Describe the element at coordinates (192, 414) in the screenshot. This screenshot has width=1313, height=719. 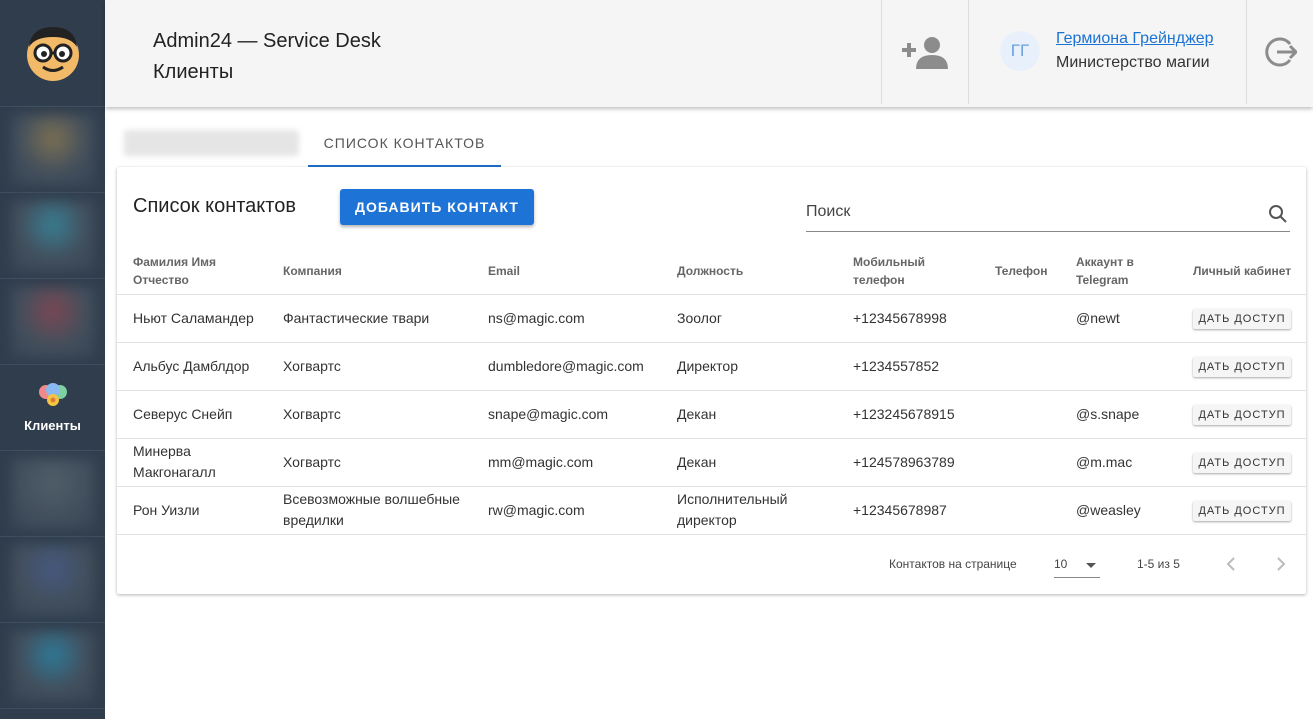
I see `cell-name: Северус Снейп` at that location.